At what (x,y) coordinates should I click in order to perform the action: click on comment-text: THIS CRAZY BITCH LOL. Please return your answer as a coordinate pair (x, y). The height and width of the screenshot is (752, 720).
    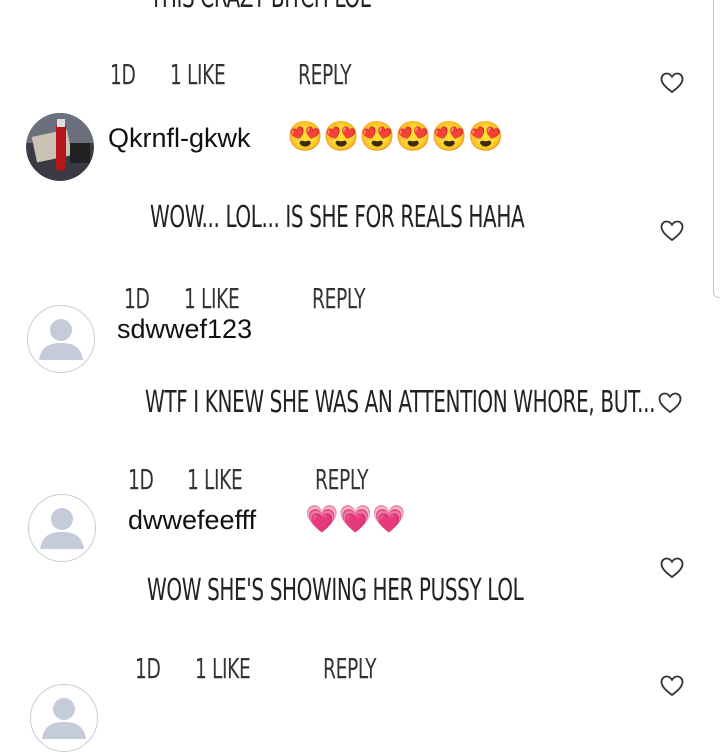
    Looking at the image, I should click on (260, 7).